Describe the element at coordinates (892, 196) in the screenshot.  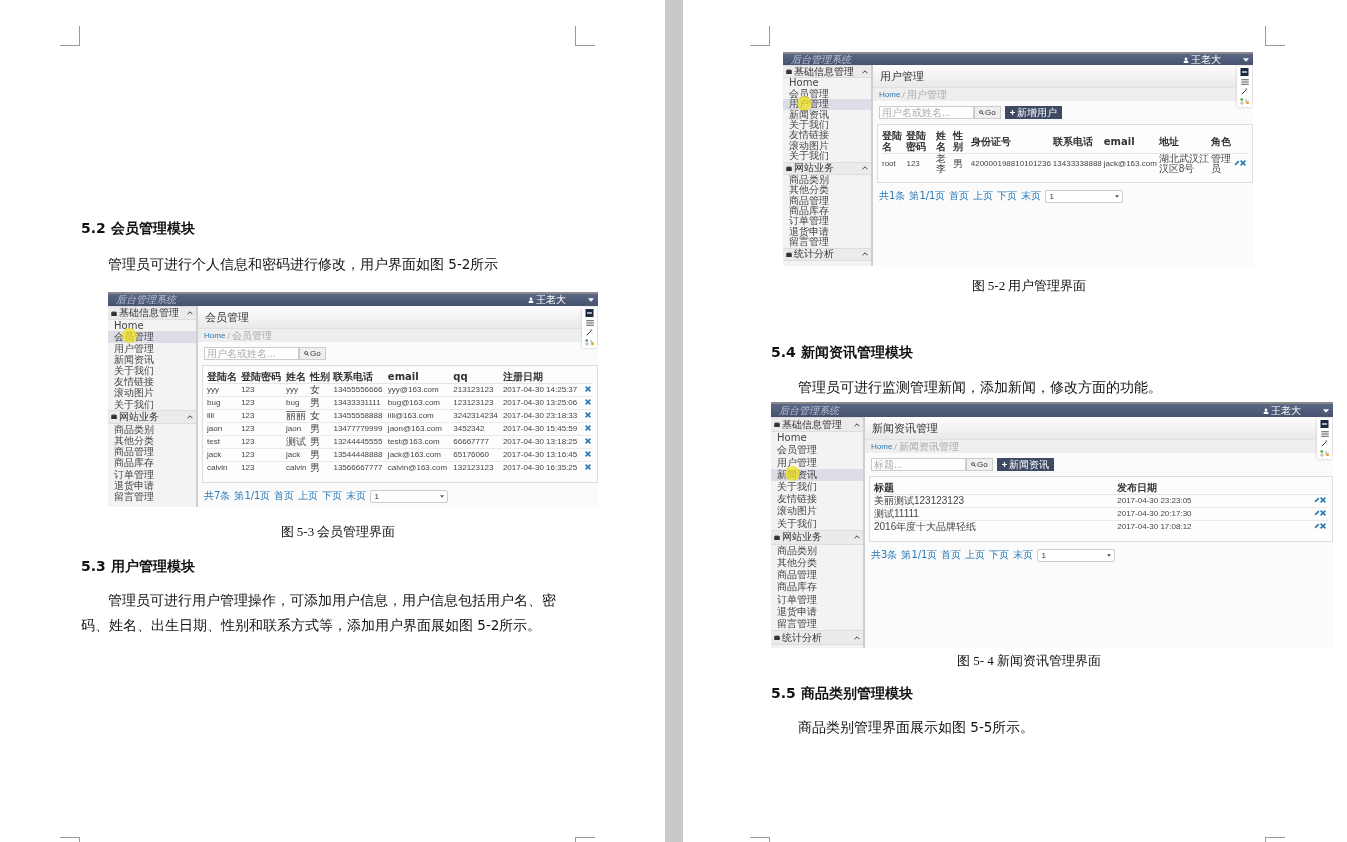
I see `pagination-link: 共1条` at that location.